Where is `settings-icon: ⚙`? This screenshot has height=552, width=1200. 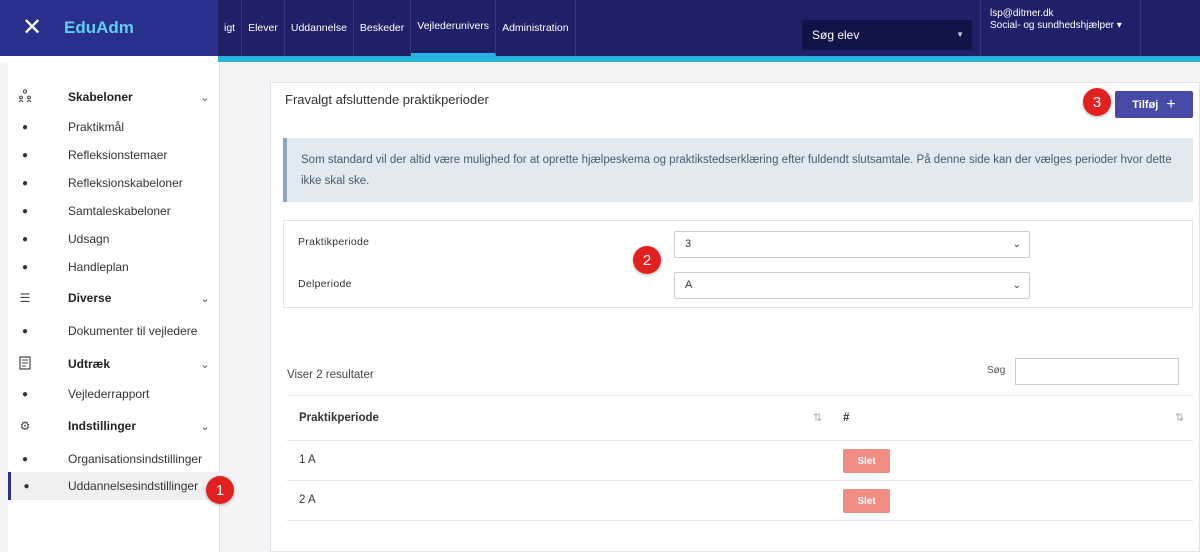 settings-icon: ⚙ is located at coordinates (25, 426).